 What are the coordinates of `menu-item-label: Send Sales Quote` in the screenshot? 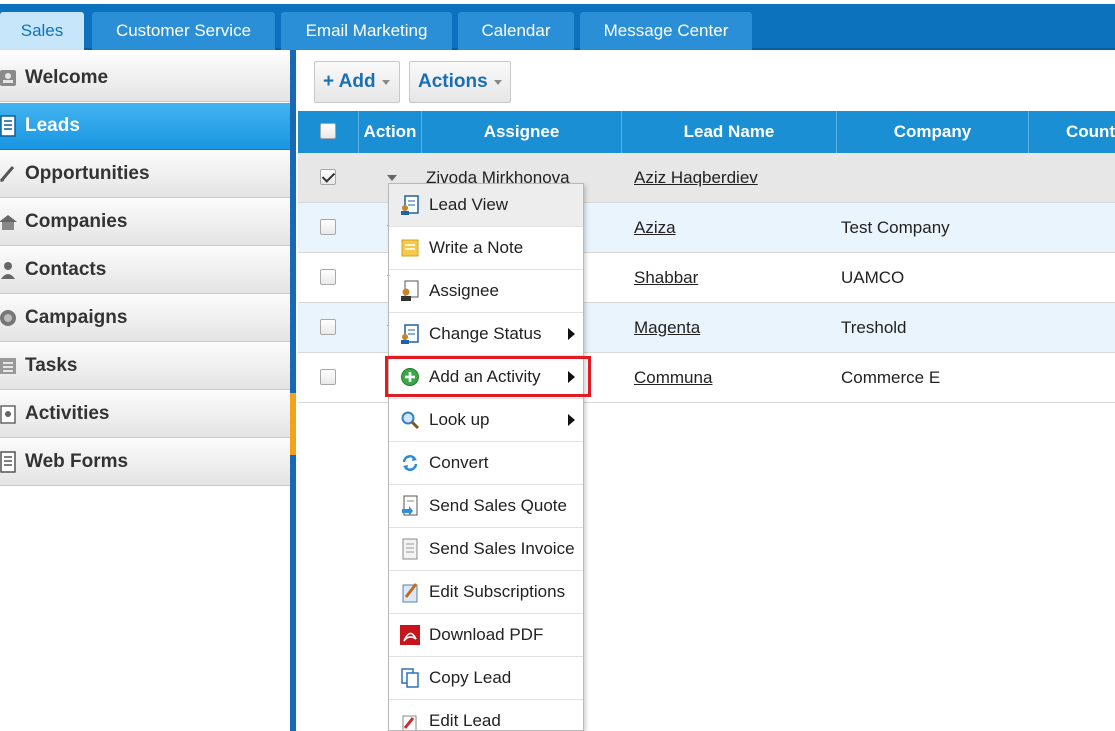 It's located at (498, 505).